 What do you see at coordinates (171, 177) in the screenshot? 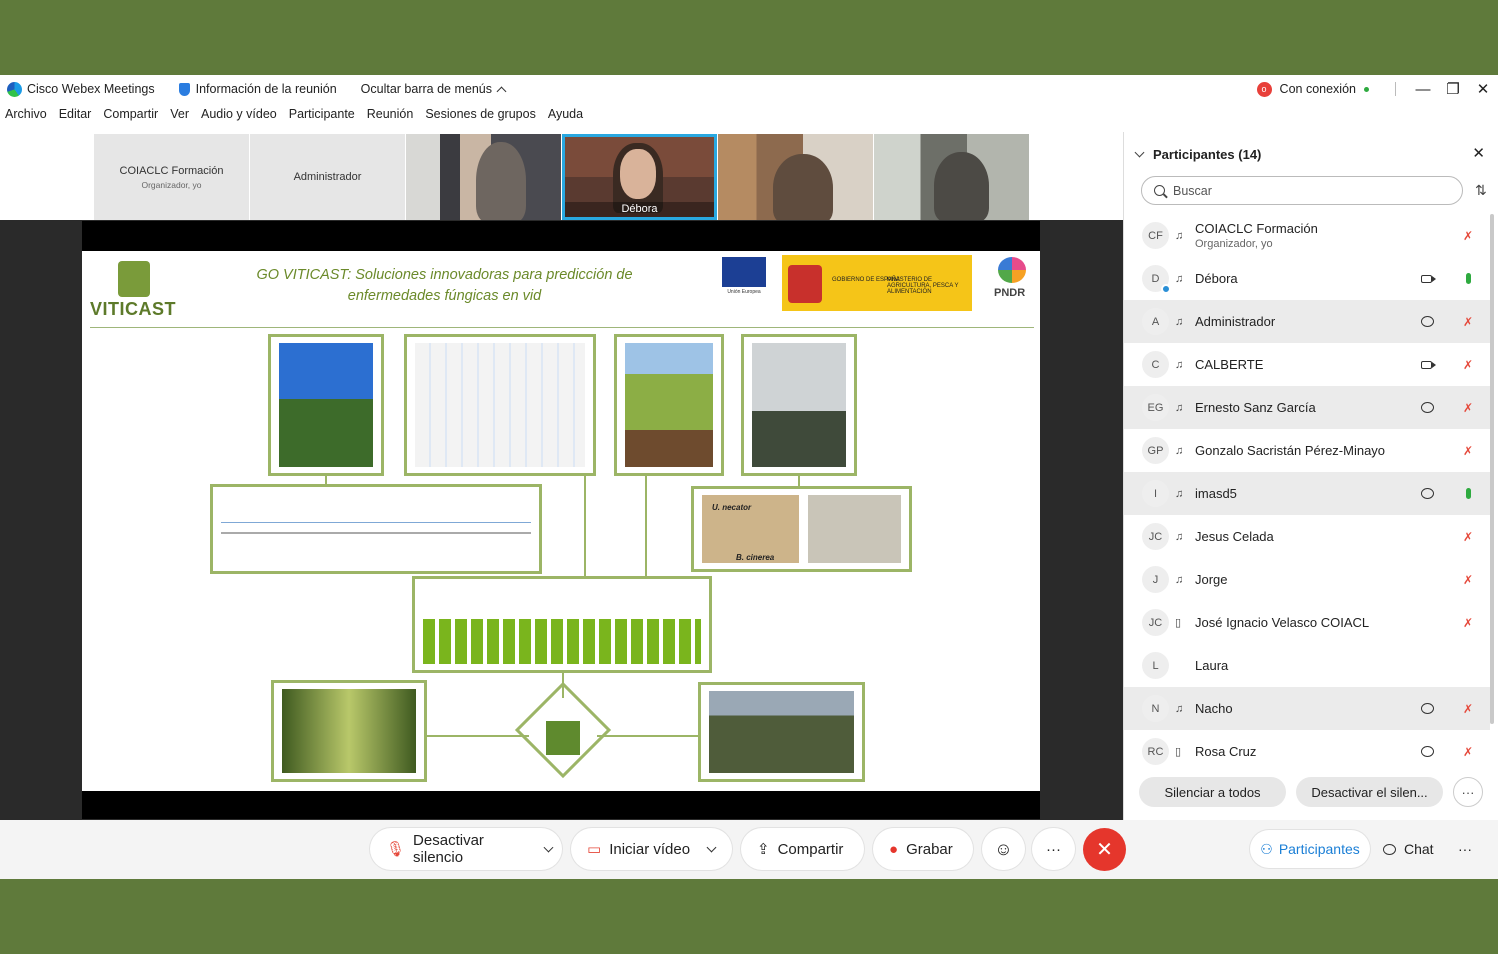
I see `video-tile-organizer: COIACLC Formación Organizador, yo` at bounding box center [171, 177].